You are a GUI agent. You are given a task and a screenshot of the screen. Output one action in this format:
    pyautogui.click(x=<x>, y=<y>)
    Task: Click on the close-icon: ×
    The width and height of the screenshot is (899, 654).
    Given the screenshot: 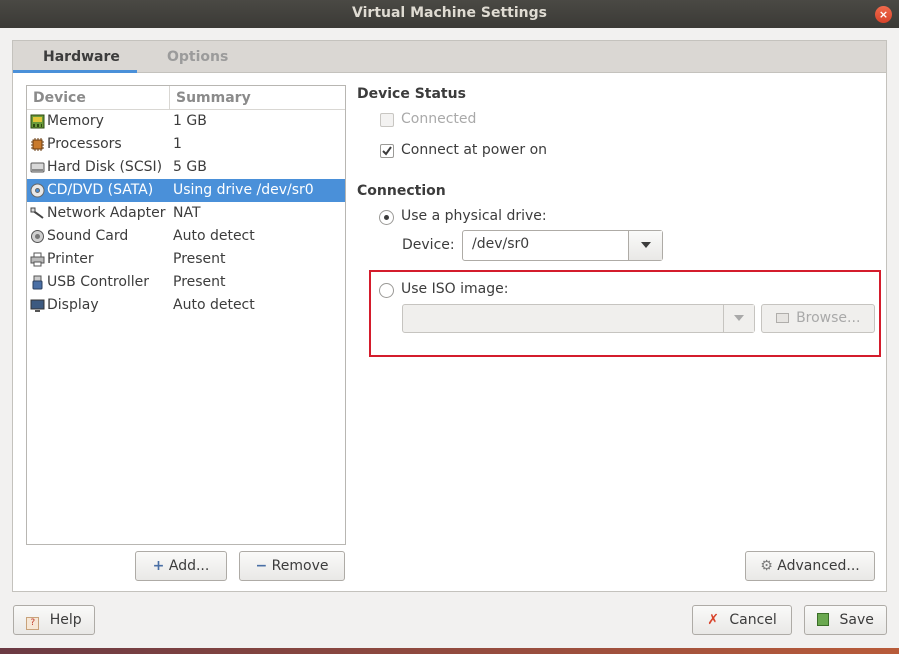 What is the action you would take?
    pyautogui.click(x=883, y=14)
    